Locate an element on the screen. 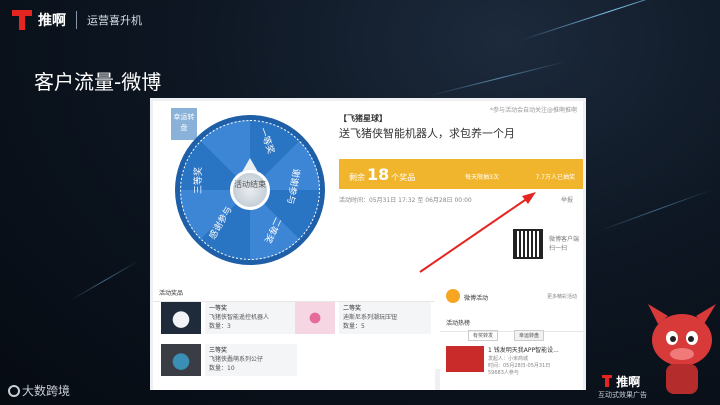 This screenshot has height=405, width=720. mascot-icon is located at coordinates (682, 349).